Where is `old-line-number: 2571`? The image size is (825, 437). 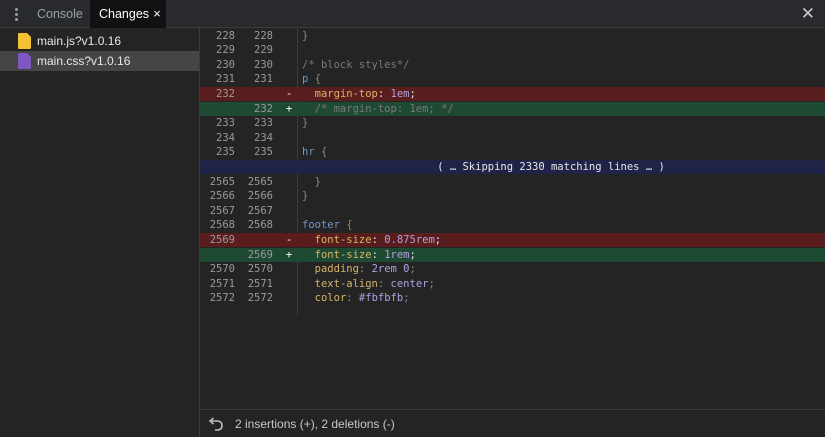 old-line-number: 2571 is located at coordinates (222, 283).